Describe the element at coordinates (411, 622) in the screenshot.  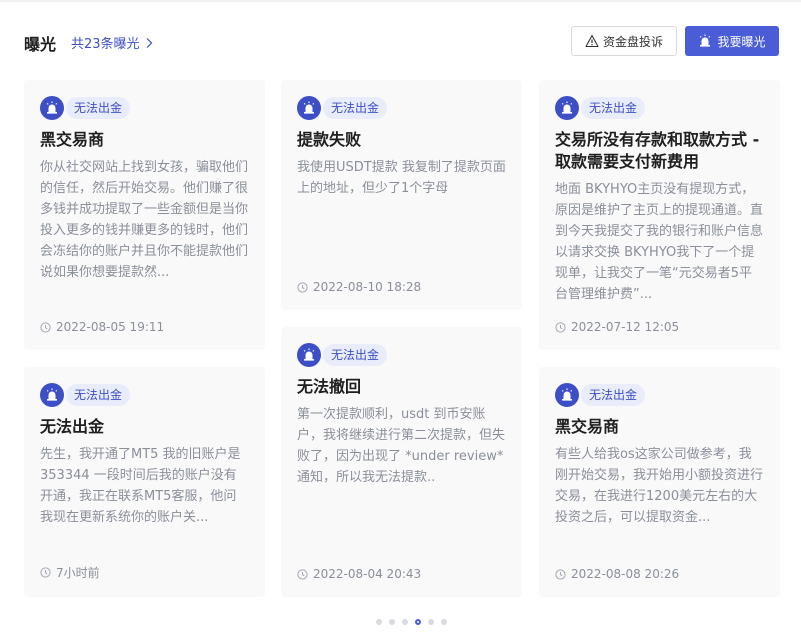
I see `carousel-pagination` at that location.